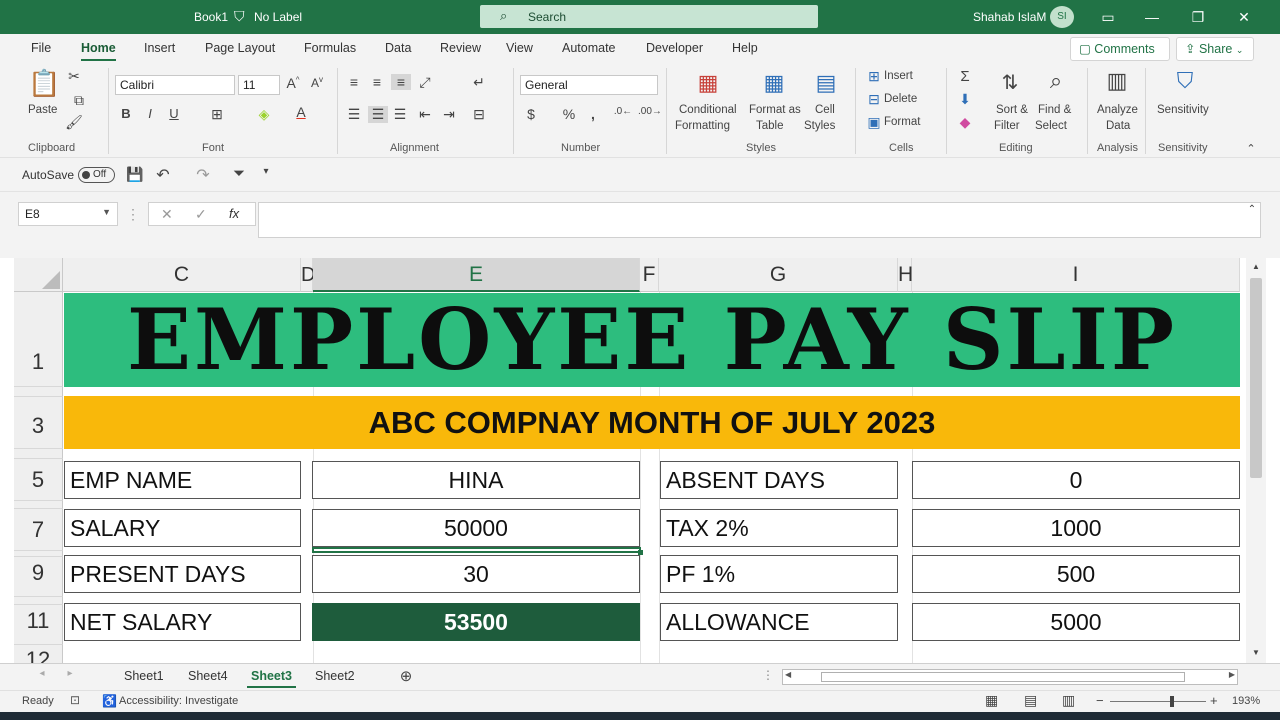  Describe the element at coordinates (649, 16) in the screenshot. I see `search-box: ⌕ Search` at that location.